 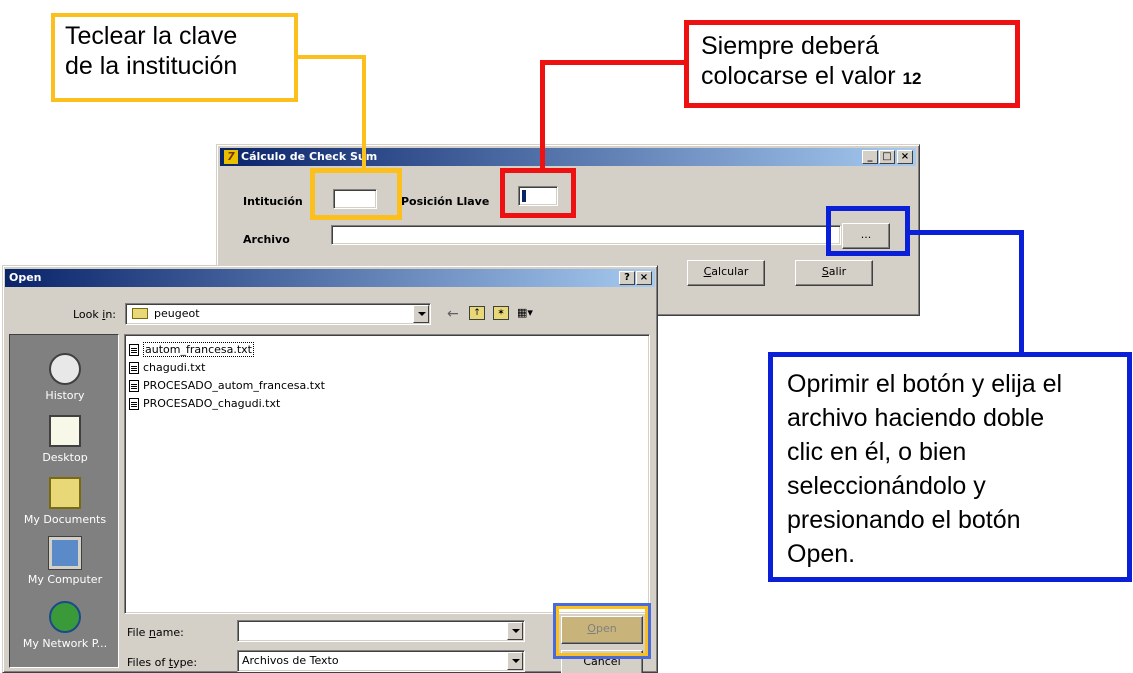 What do you see at coordinates (905, 157) in the screenshot?
I see `close-button: ×` at bounding box center [905, 157].